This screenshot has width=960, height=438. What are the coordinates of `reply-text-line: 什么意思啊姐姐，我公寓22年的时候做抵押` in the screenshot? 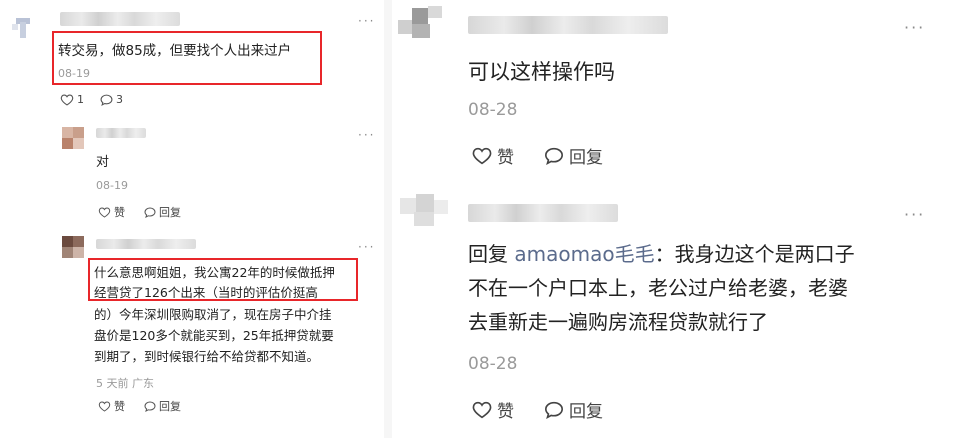 It's located at (214, 272).